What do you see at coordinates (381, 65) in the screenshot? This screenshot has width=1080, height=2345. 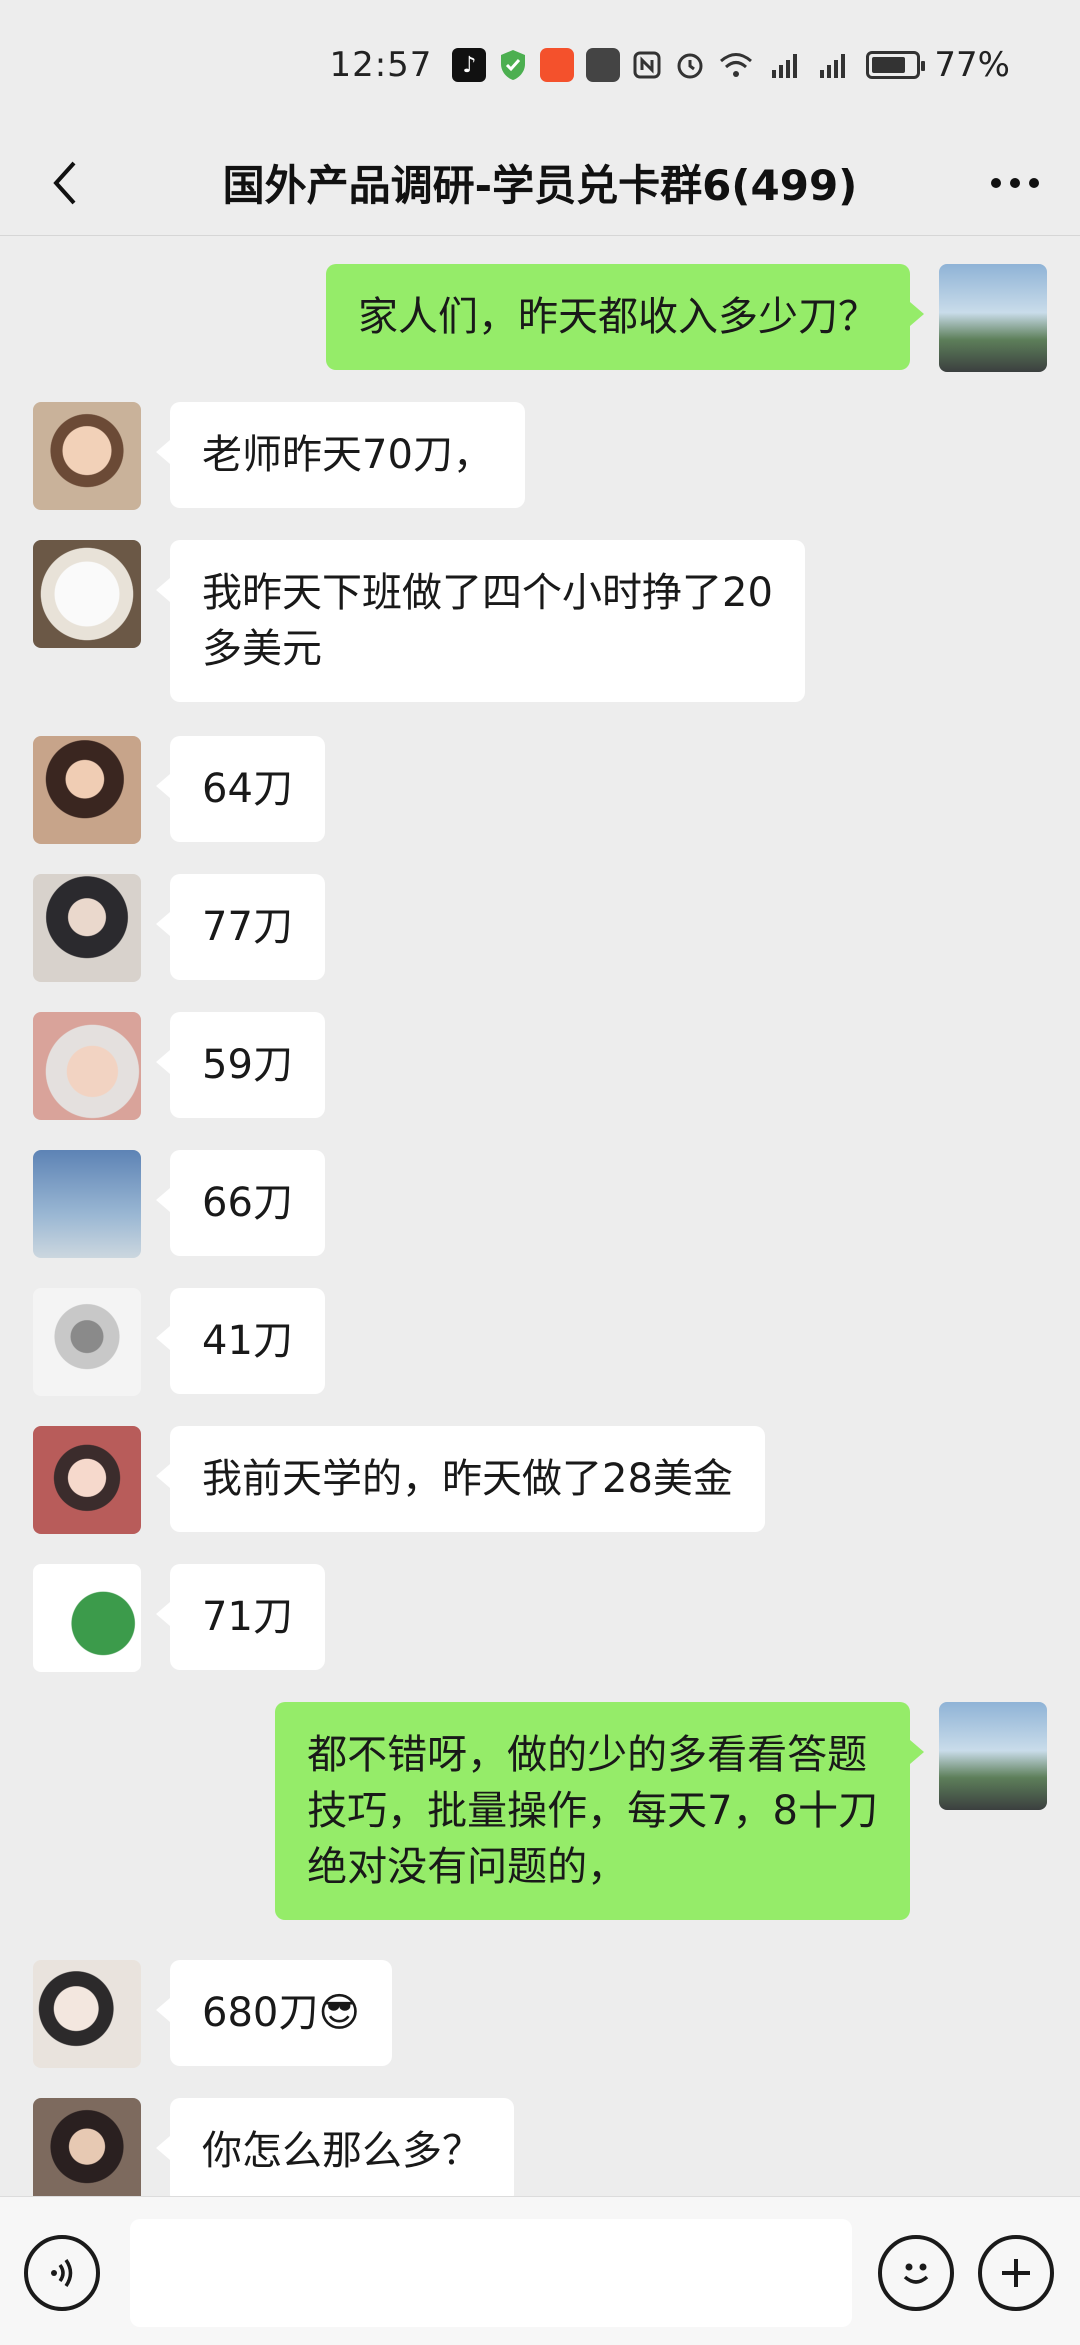 I see `status-time: 12:57` at bounding box center [381, 65].